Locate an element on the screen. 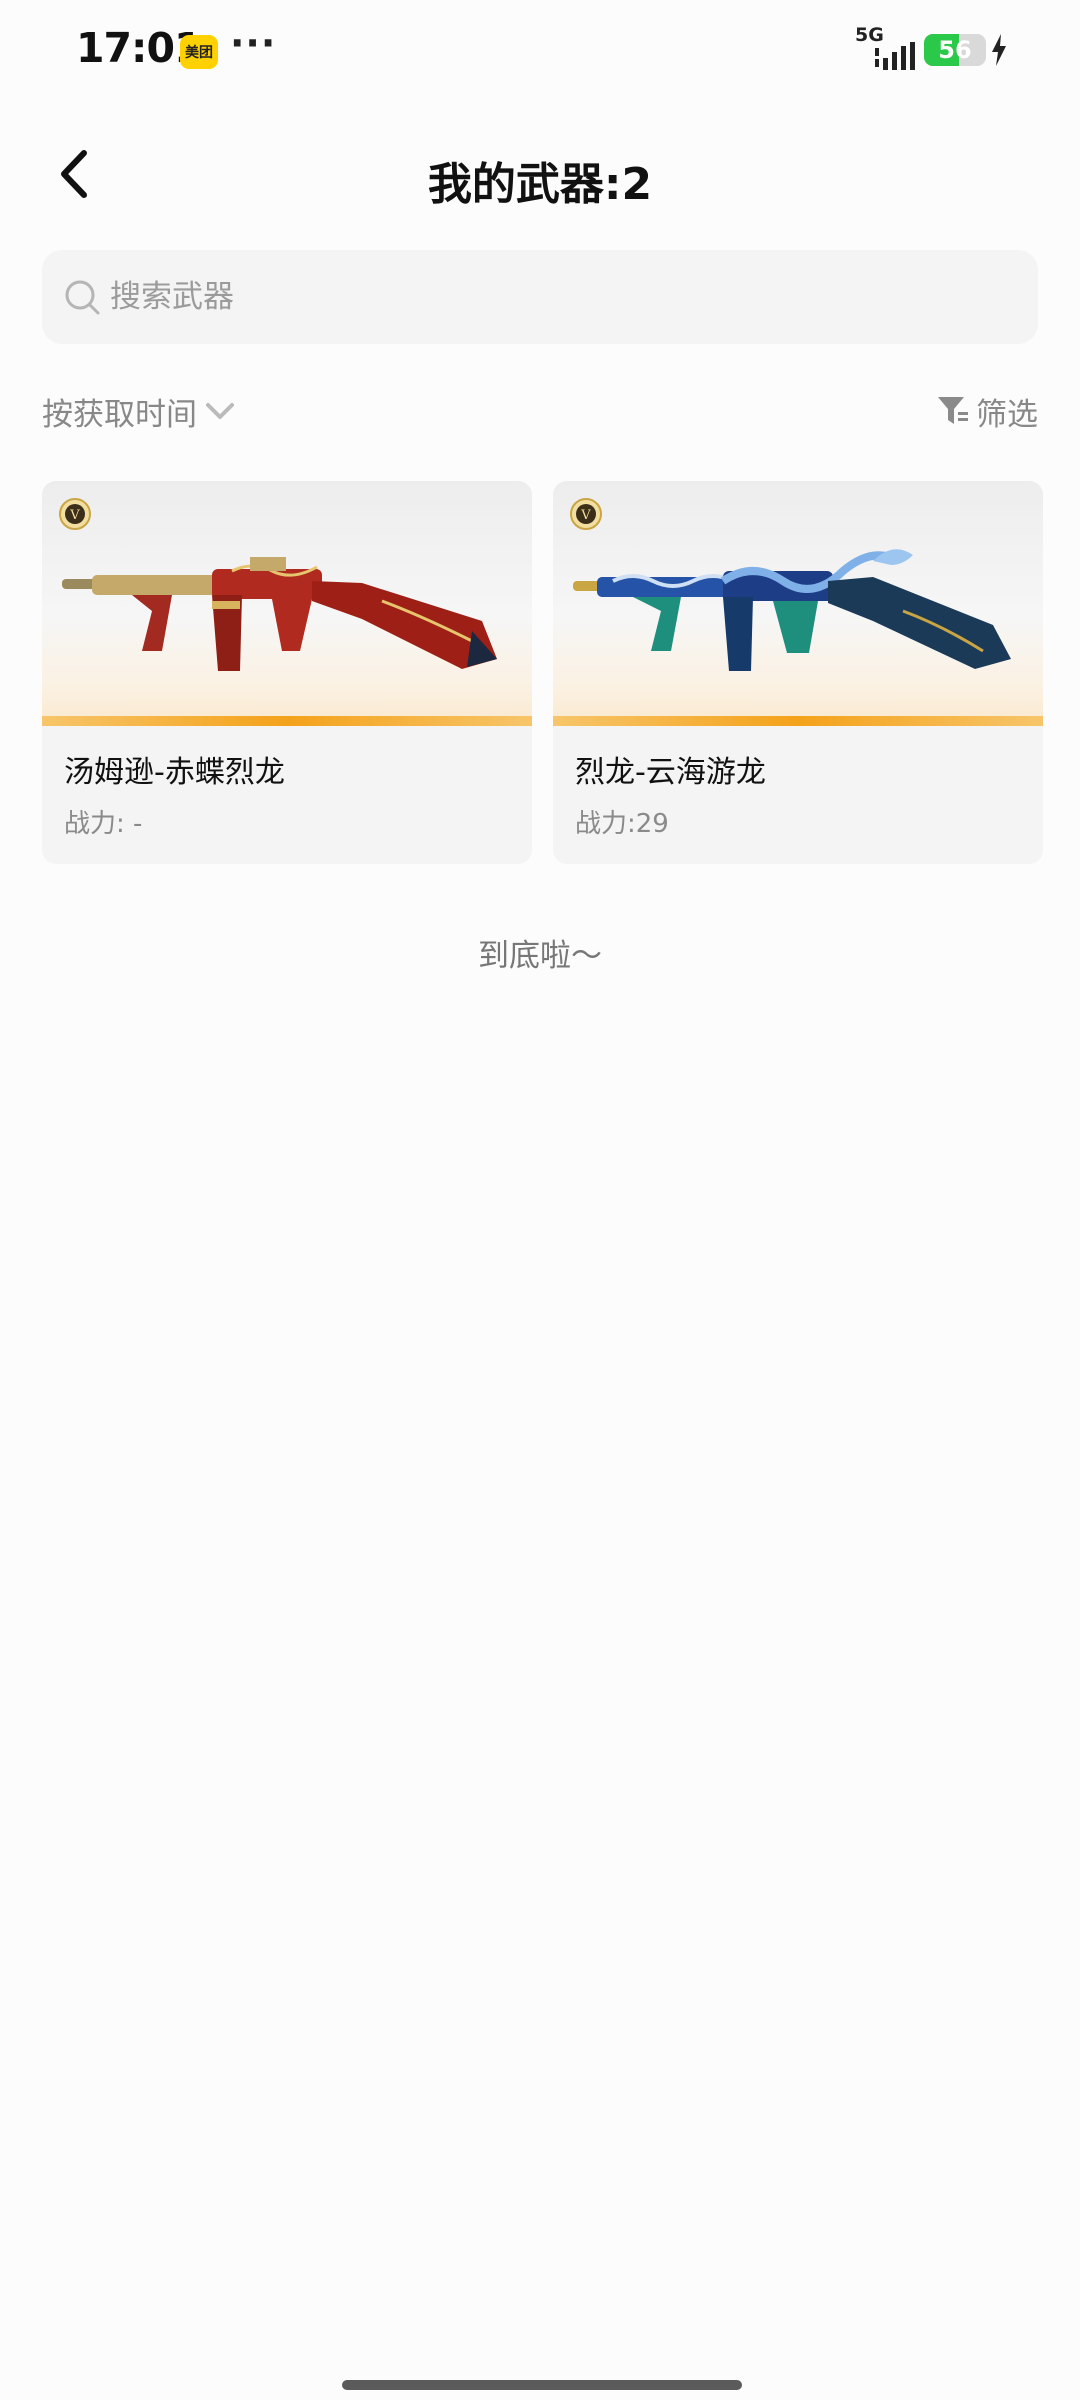 The image size is (1080, 2400). weapon-thompson-red-icon is located at coordinates (279, 614).